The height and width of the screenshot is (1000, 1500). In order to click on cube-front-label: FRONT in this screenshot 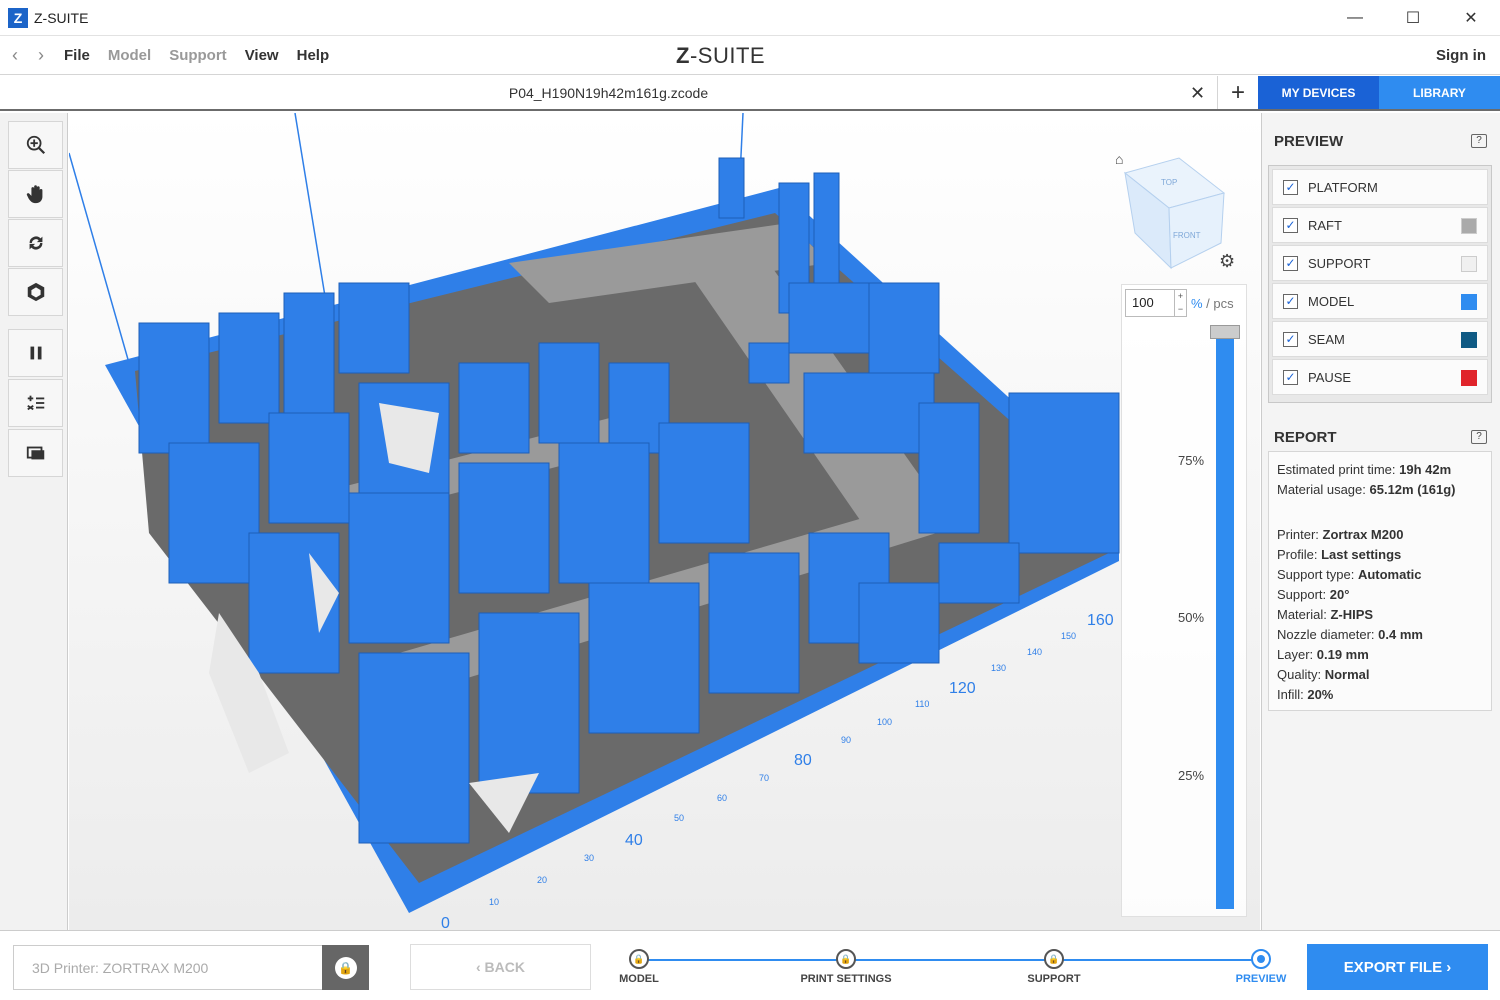, I will do `click(1187, 235)`.